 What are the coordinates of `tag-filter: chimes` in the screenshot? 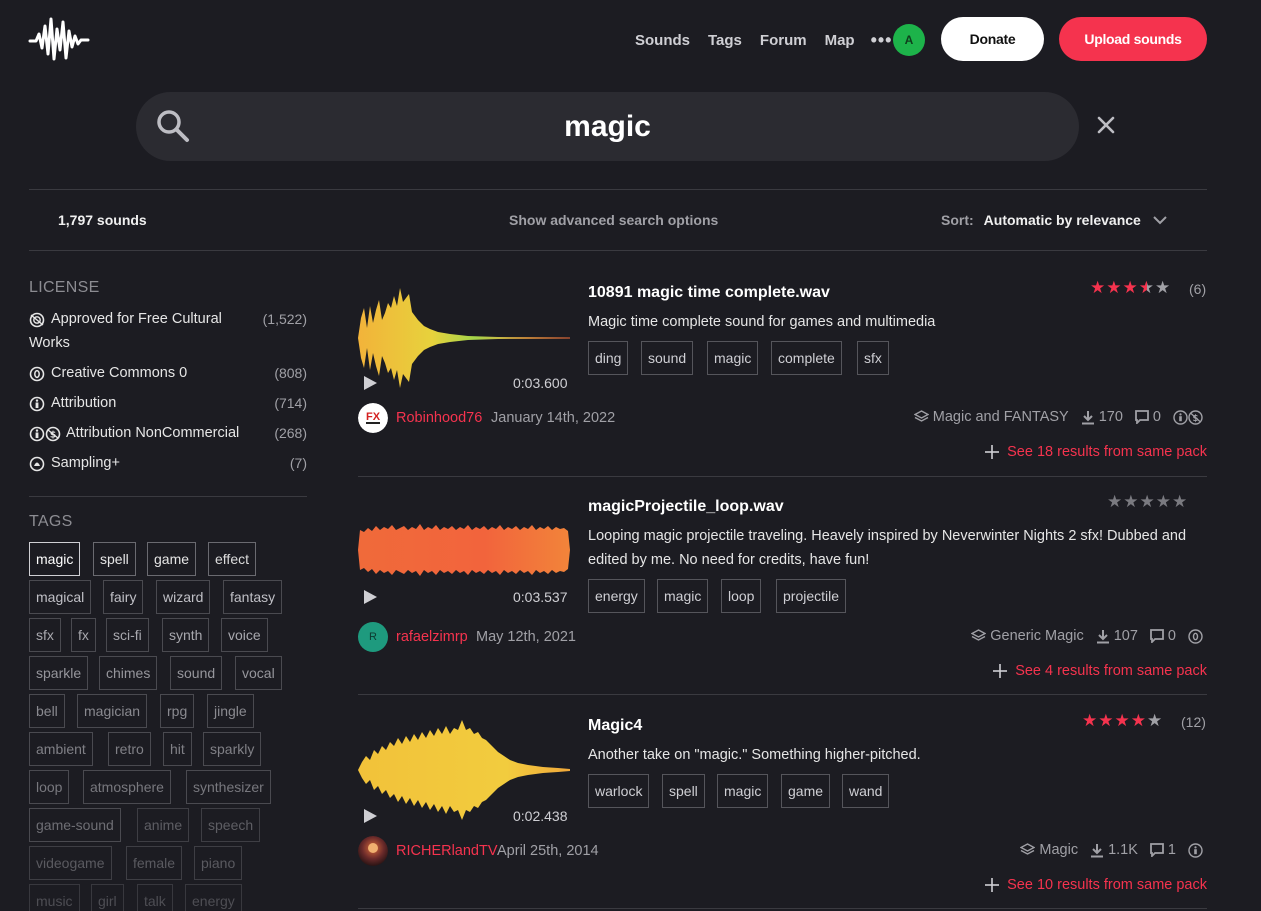 It's located at (128, 673).